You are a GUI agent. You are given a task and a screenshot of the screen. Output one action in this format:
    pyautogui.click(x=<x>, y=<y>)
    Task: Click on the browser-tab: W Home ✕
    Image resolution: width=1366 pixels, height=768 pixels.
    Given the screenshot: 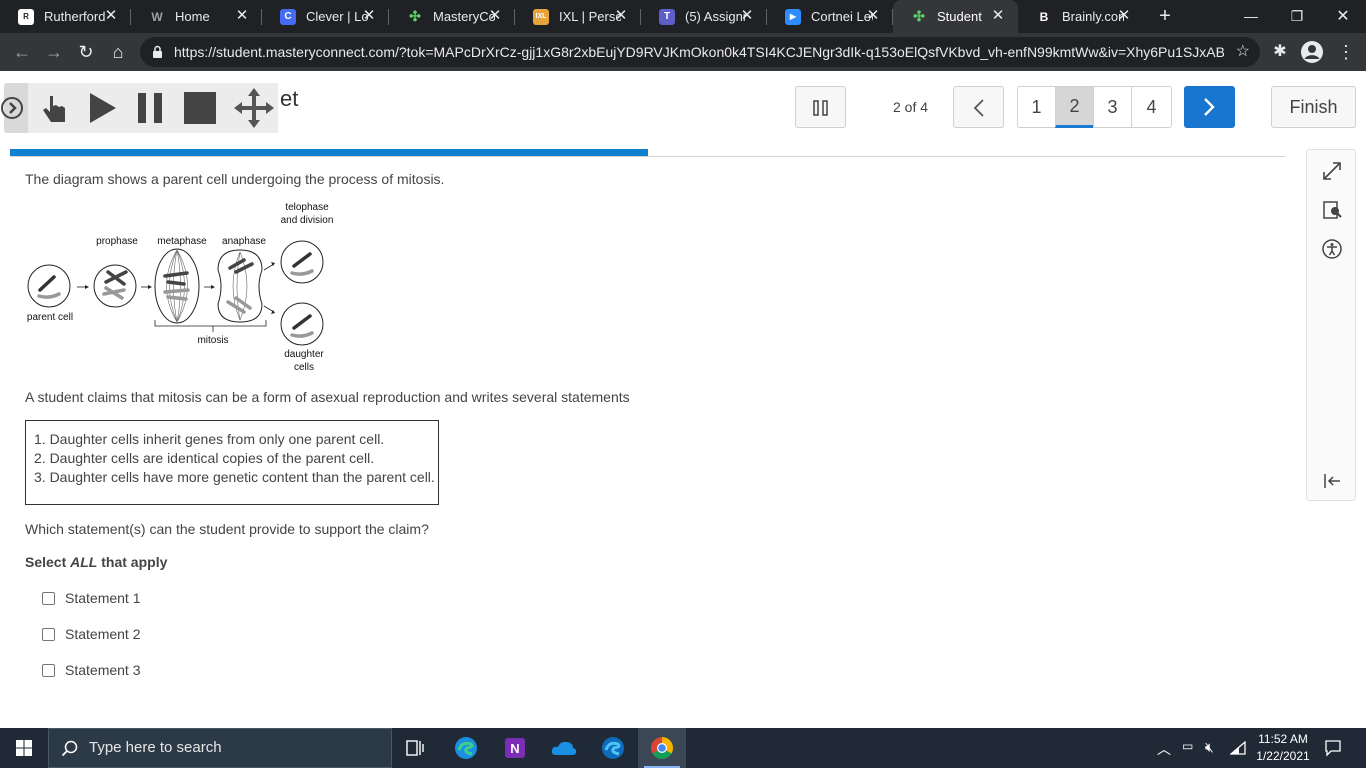 What is the action you would take?
    pyautogui.click(x=196, y=16)
    